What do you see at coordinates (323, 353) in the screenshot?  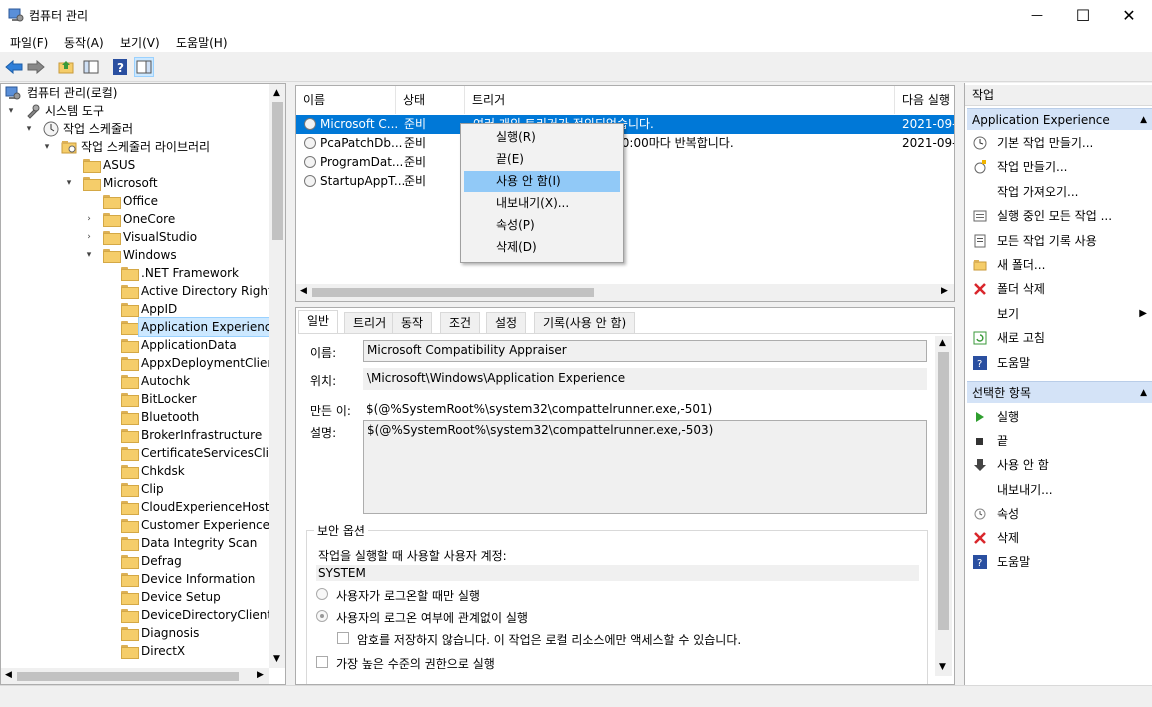 I see `name-label: 이름:` at bounding box center [323, 353].